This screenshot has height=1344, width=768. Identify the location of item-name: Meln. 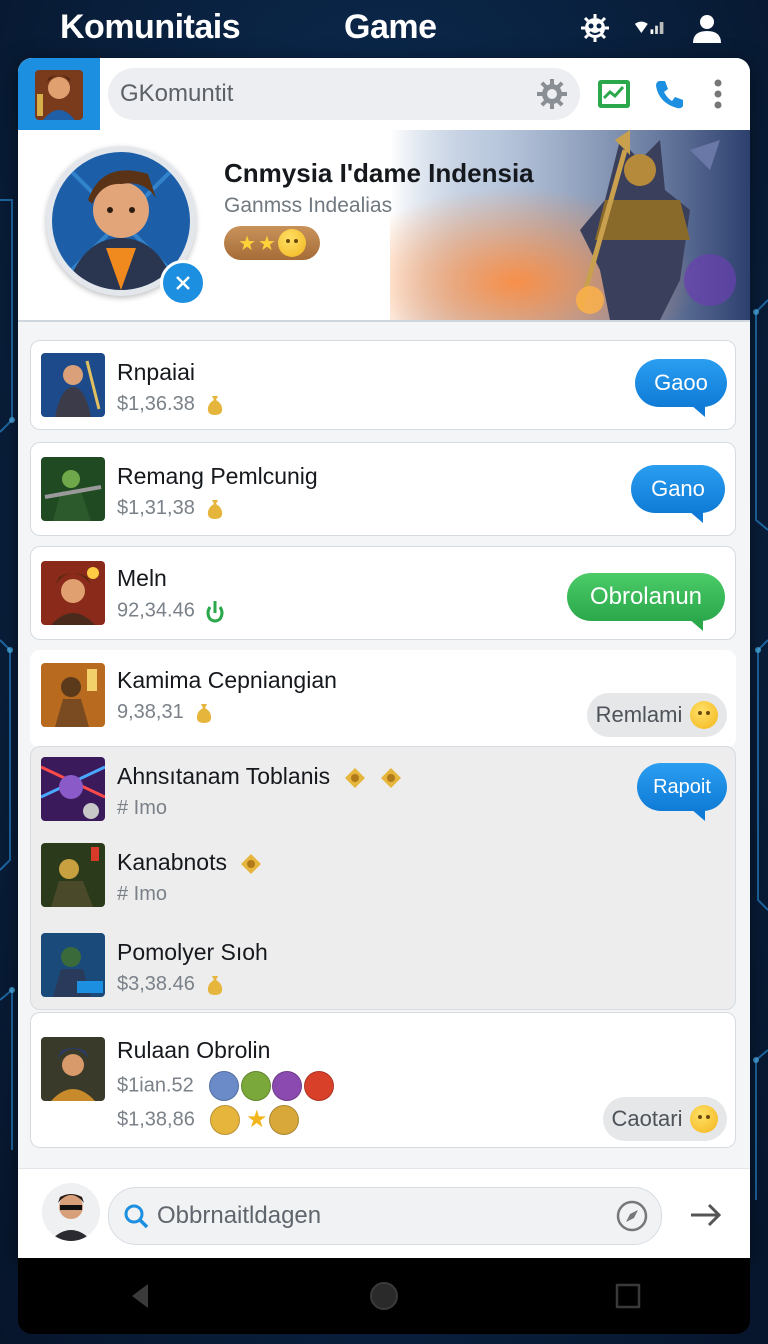
(142, 578).